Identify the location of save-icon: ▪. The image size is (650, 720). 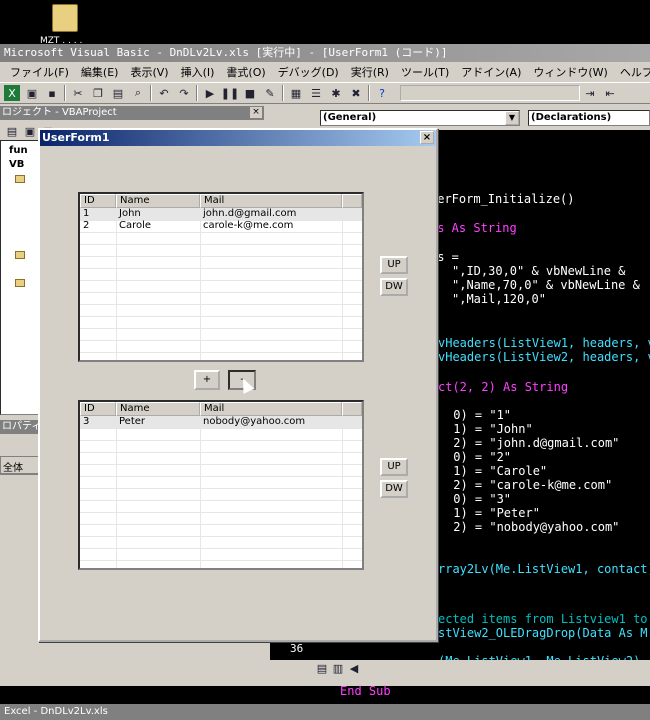
(52, 93).